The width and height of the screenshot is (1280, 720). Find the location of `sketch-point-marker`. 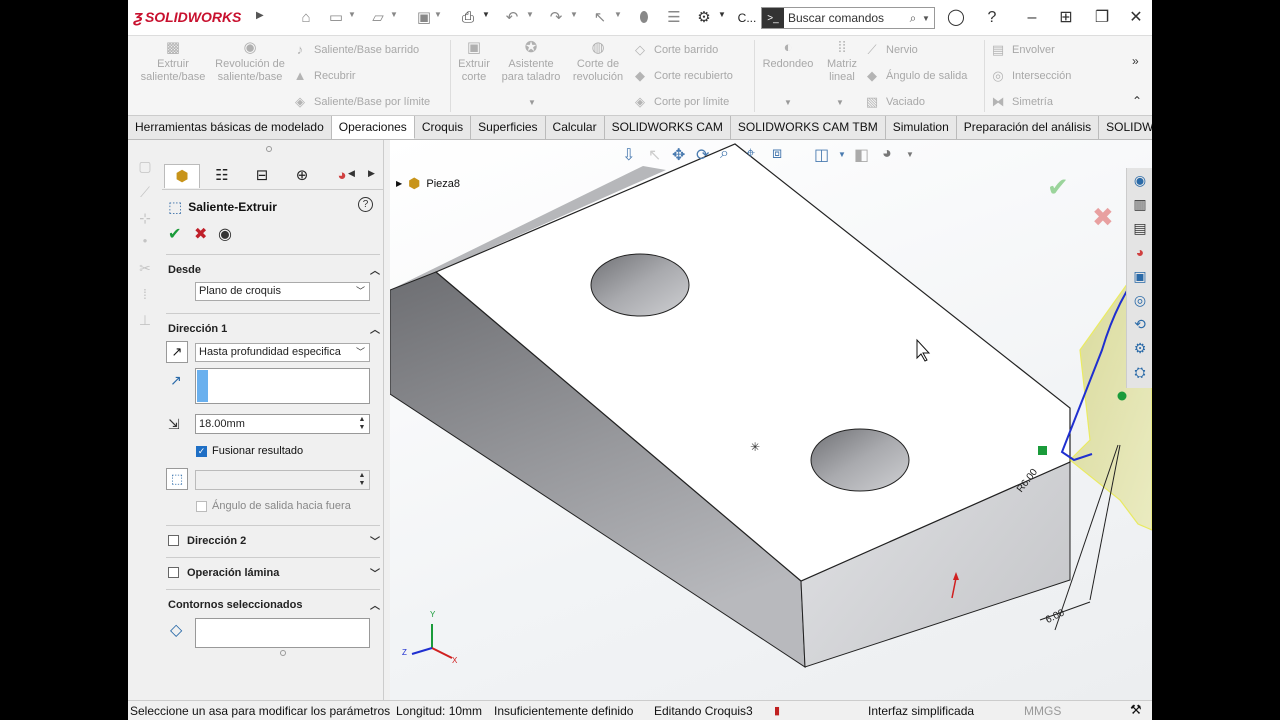

sketch-point-marker is located at coordinates (1122, 396).